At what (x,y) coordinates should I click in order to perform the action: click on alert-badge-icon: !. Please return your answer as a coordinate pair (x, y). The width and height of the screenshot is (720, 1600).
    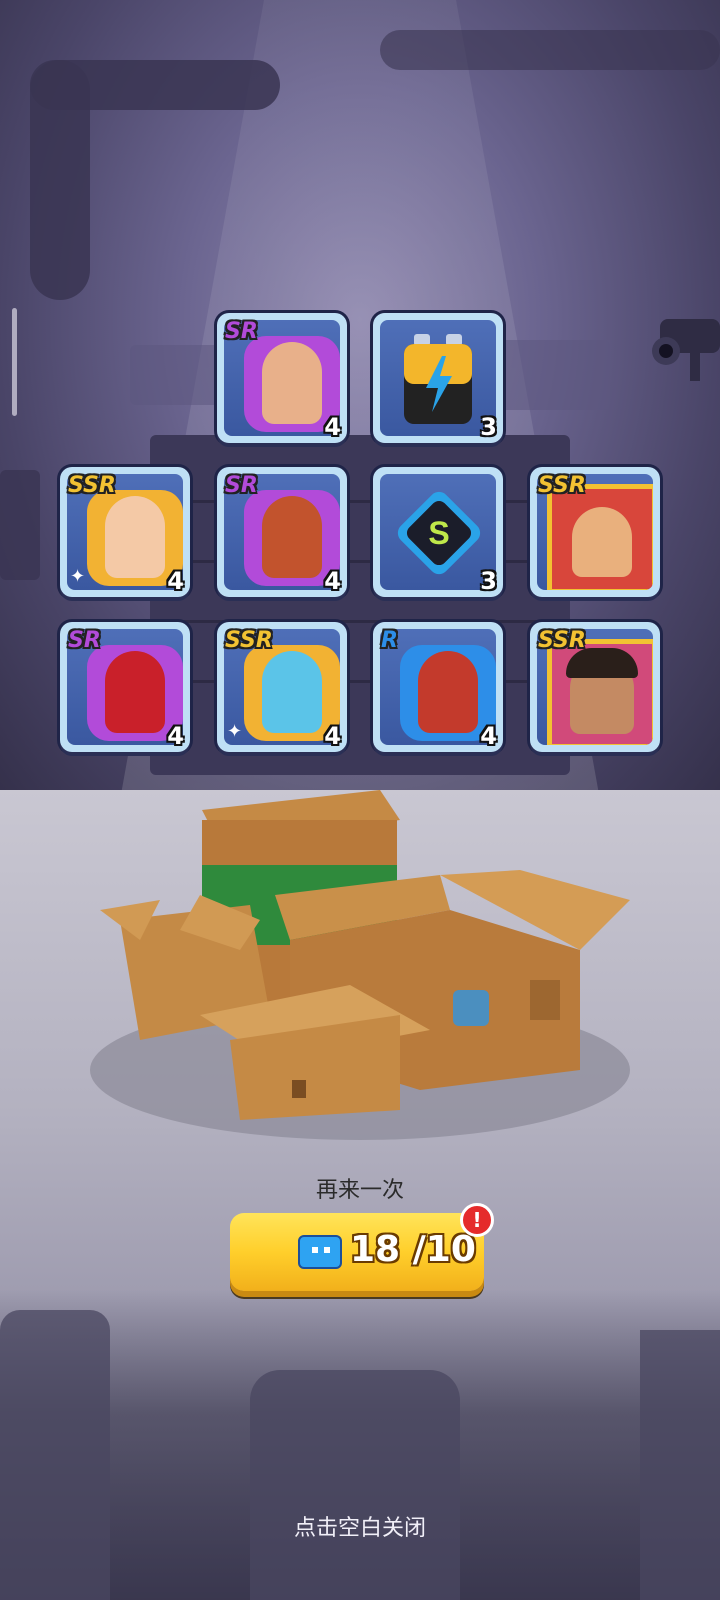
    Looking at the image, I should click on (477, 1220).